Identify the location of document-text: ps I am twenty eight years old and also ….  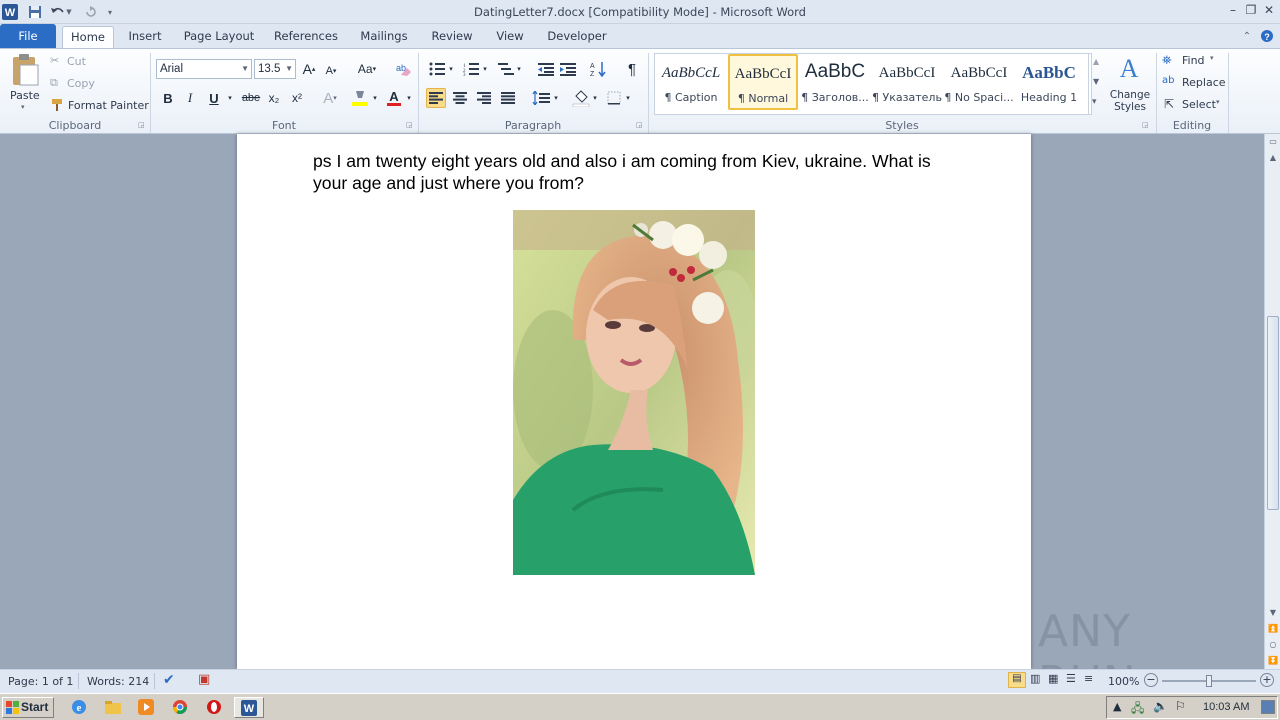
(643, 172).